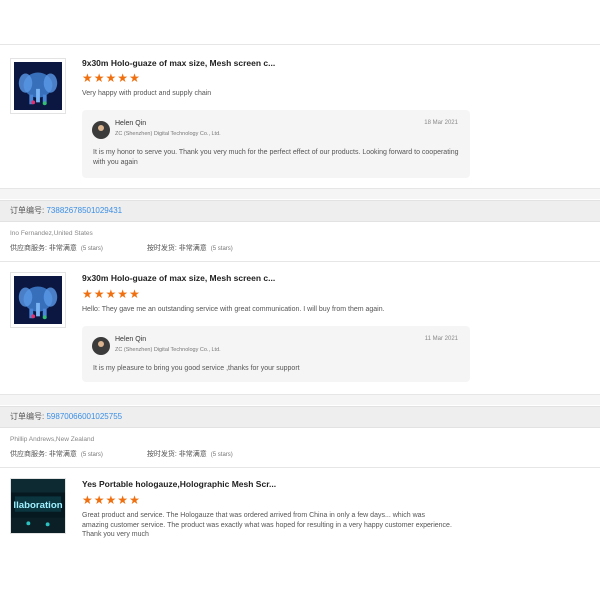 This screenshot has width=600, height=600. What do you see at coordinates (52, 439) in the screenshot?
I see `buyer-info: Phillip Andrews,New Zealand` at bounding box center [52, 439].